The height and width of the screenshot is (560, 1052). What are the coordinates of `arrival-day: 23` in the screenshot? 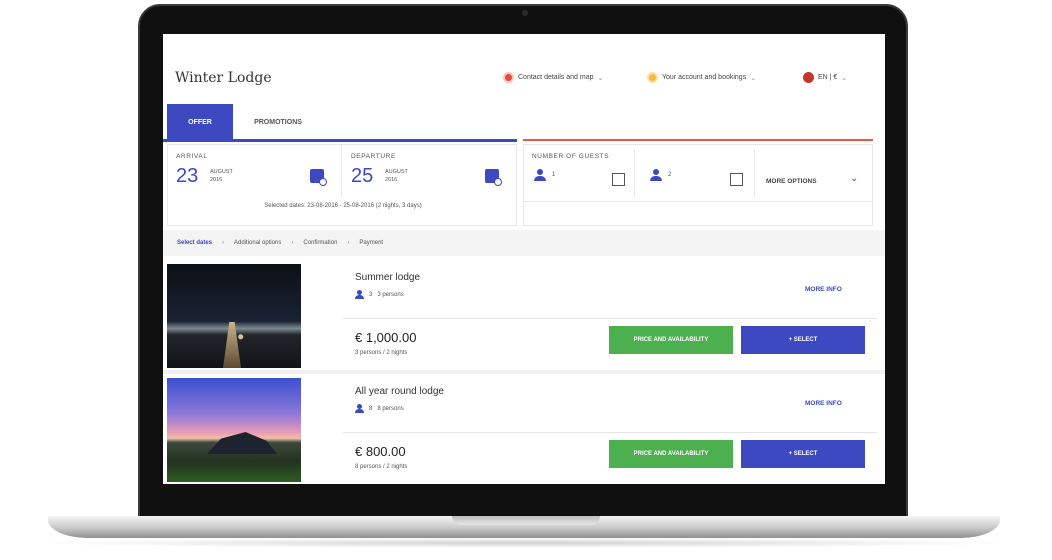 It's located at (187, 176).